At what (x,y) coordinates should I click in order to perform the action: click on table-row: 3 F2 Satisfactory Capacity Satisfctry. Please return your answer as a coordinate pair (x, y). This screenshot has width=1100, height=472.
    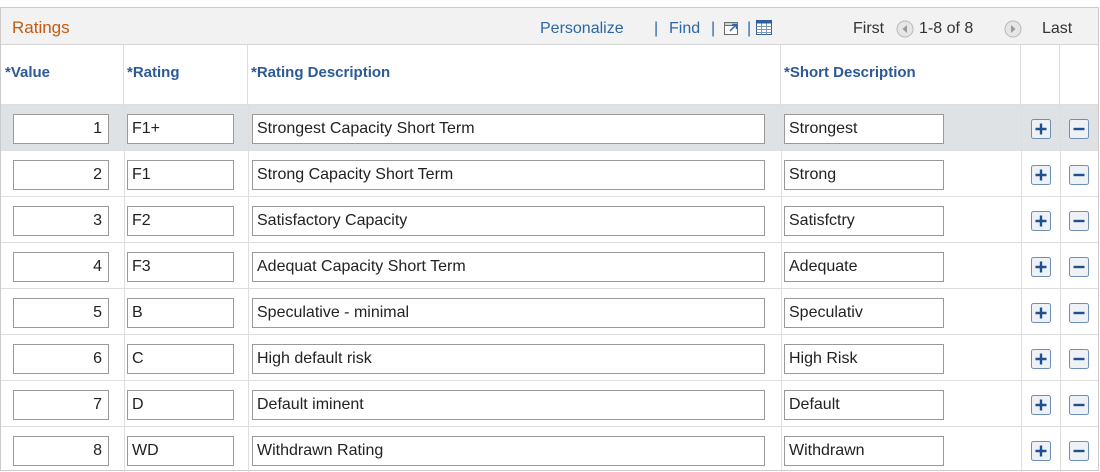
    Looking at the image, I should click on (549, 219).